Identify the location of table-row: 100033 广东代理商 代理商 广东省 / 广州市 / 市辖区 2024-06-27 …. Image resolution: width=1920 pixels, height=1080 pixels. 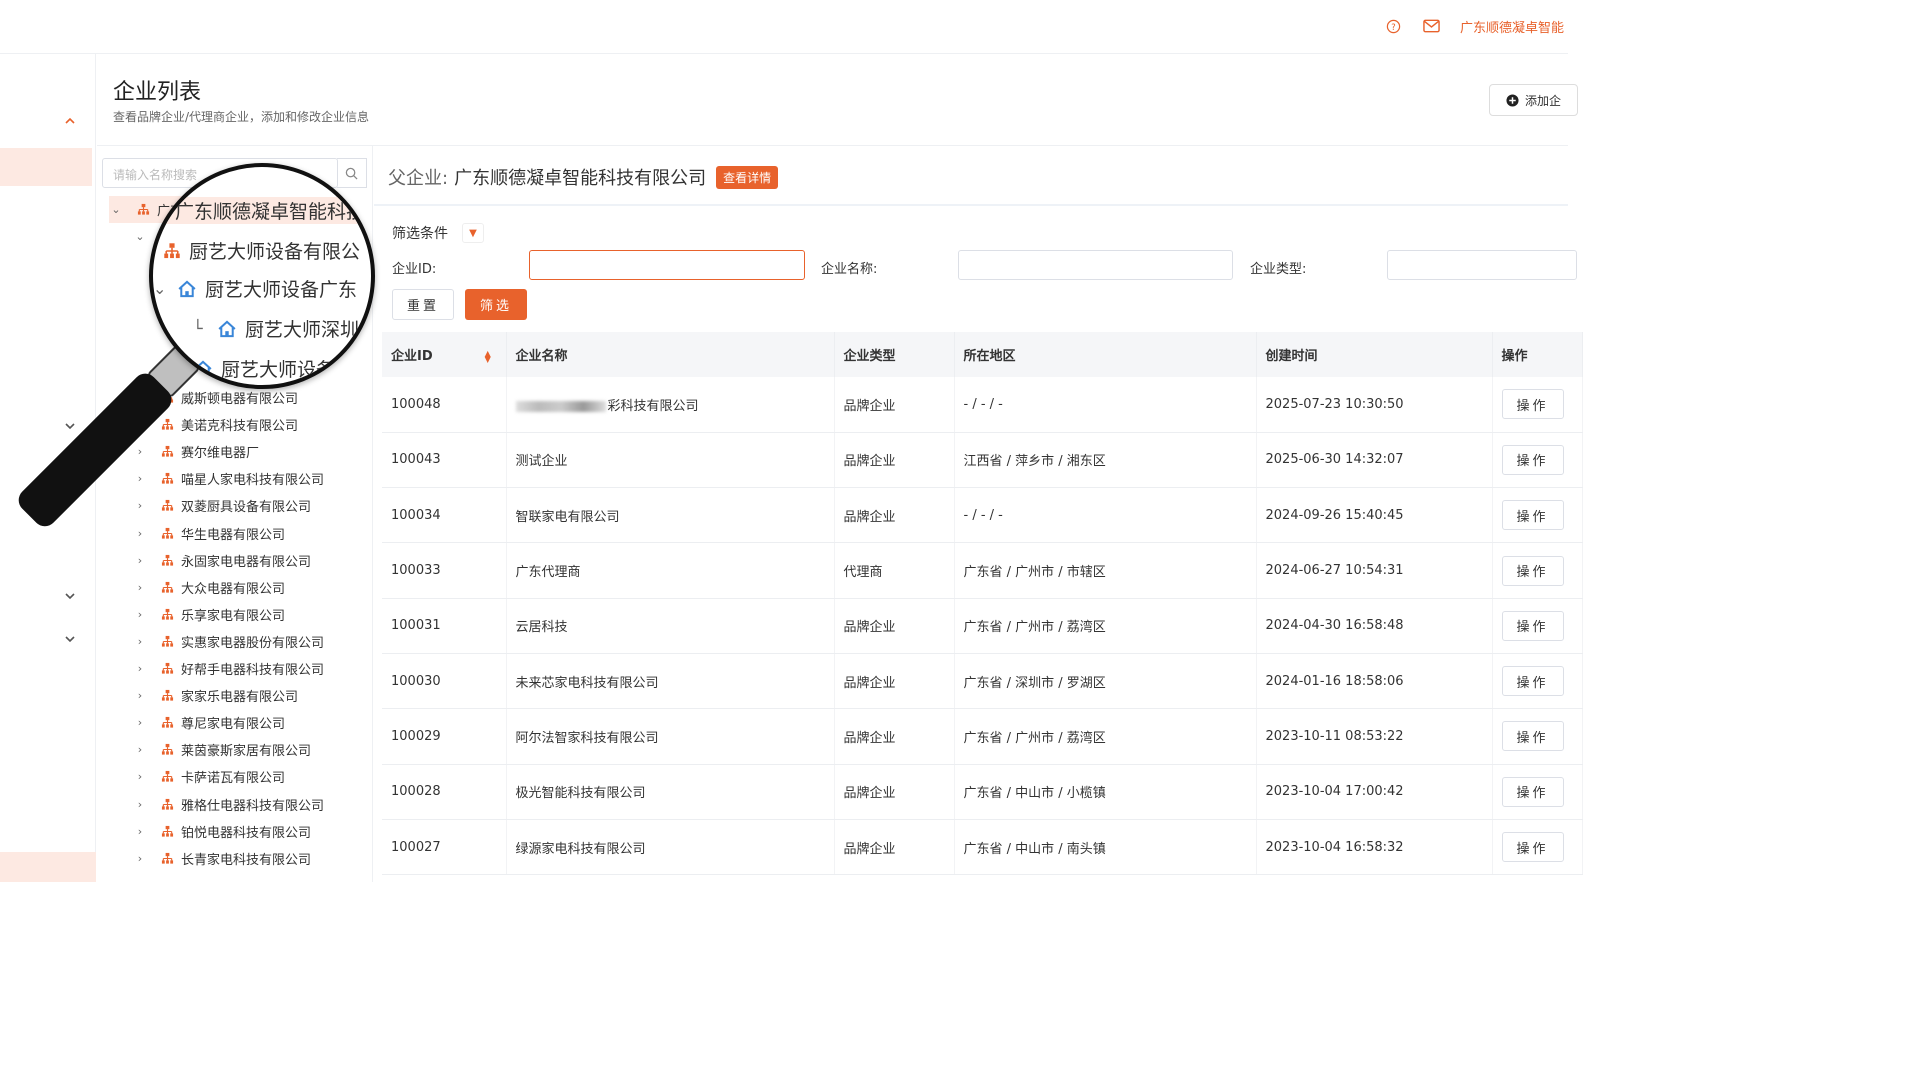
(982, 570).